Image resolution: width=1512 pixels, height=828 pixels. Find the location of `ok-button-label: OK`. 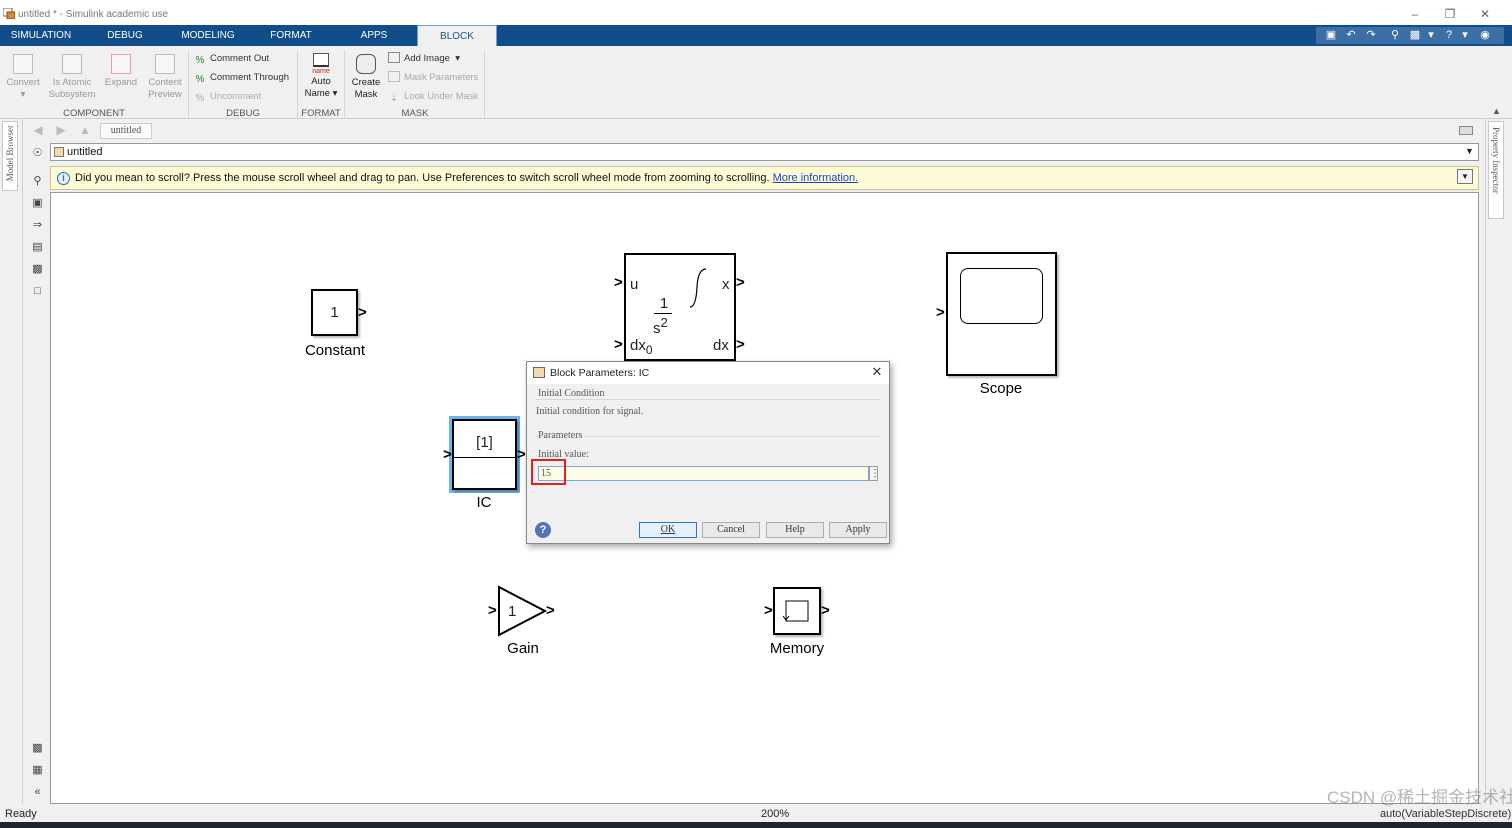

ok-button-label: OK is located at coordinates (668, 529).